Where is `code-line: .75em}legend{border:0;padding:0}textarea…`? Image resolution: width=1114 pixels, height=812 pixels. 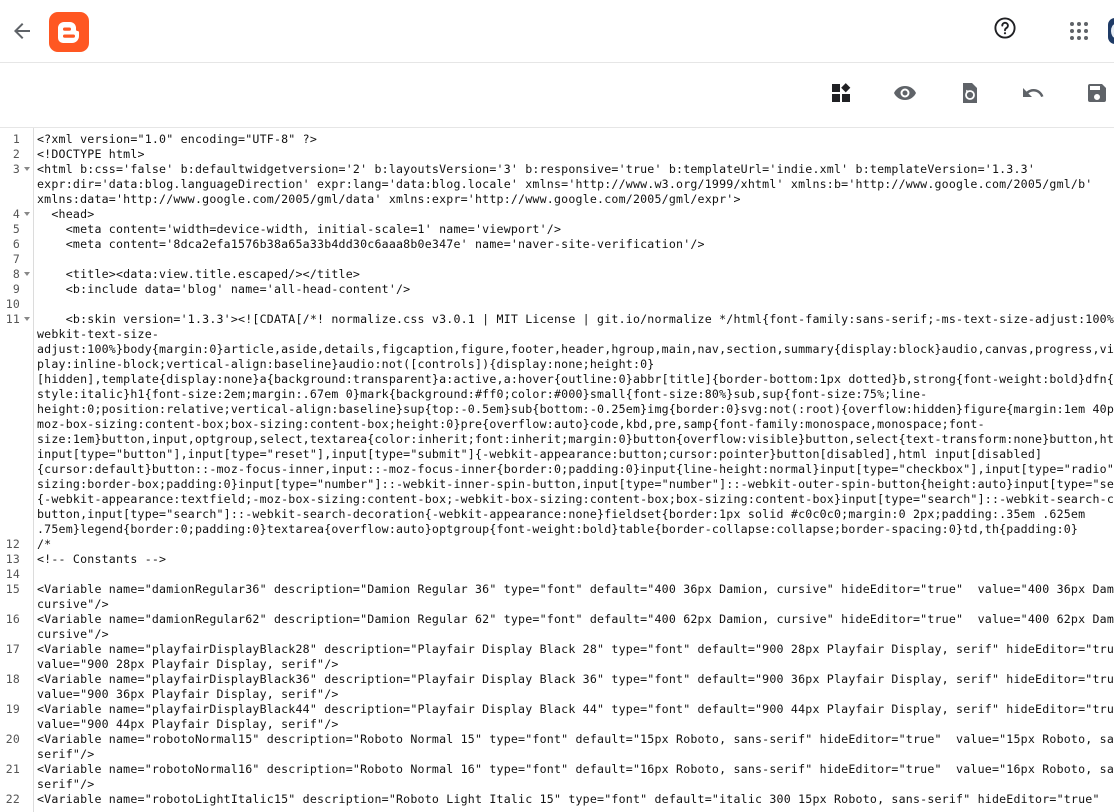 code-line: .75em}legend{border:0;padding:0}textarea… is located at coordinates (575, 529).